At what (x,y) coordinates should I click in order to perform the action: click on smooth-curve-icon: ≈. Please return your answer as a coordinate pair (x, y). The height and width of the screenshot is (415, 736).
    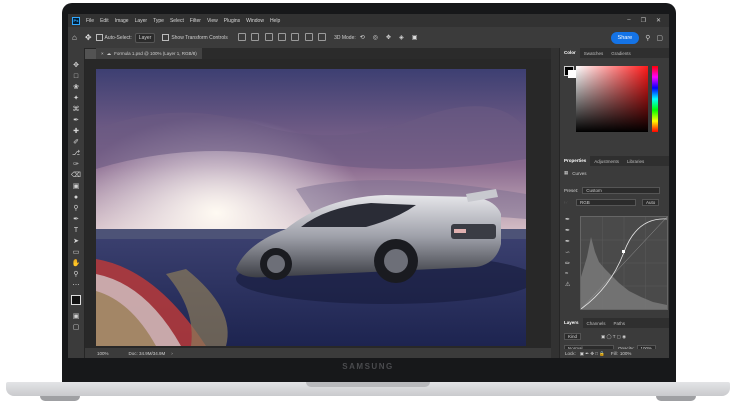
    Looking at the image, I should click on (567, 274).